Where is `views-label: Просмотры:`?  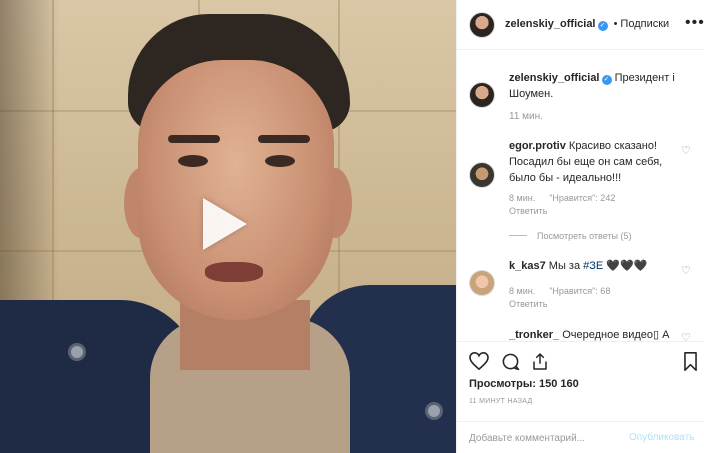 views-label: Просмотры: is located at coordinates (502, 384).